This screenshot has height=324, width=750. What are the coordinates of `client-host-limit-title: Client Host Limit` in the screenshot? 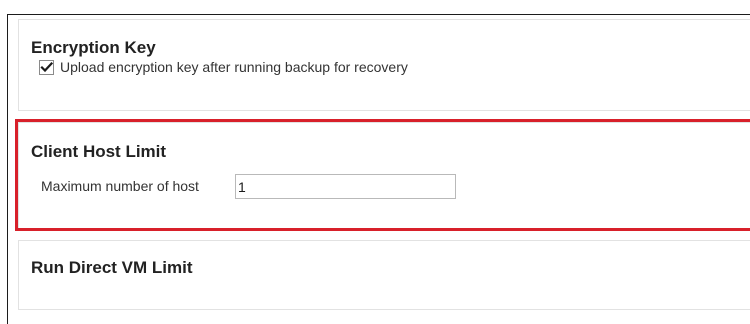 It's located at (99, 151).